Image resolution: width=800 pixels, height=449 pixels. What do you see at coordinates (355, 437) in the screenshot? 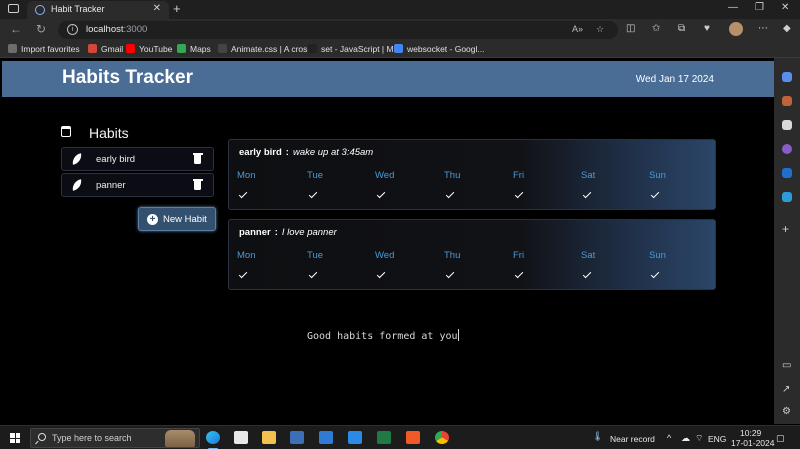
I see `vscode-app-icon` at bounding box center [355, 437].